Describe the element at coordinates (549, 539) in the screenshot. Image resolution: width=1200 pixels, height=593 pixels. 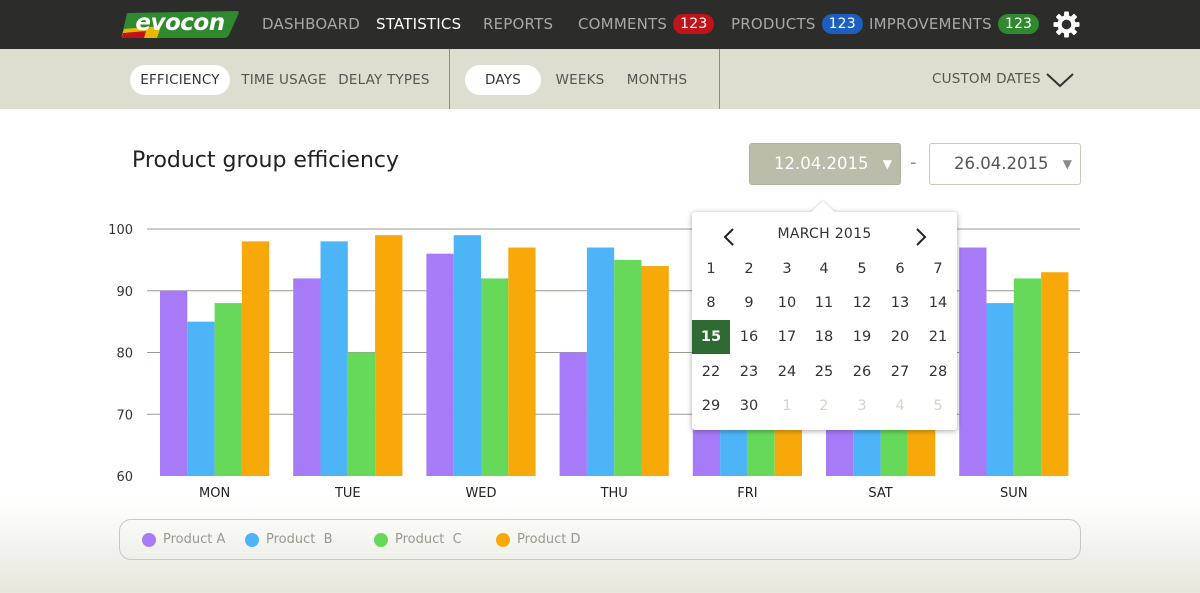
I see `legend-label: Product D` at that location.